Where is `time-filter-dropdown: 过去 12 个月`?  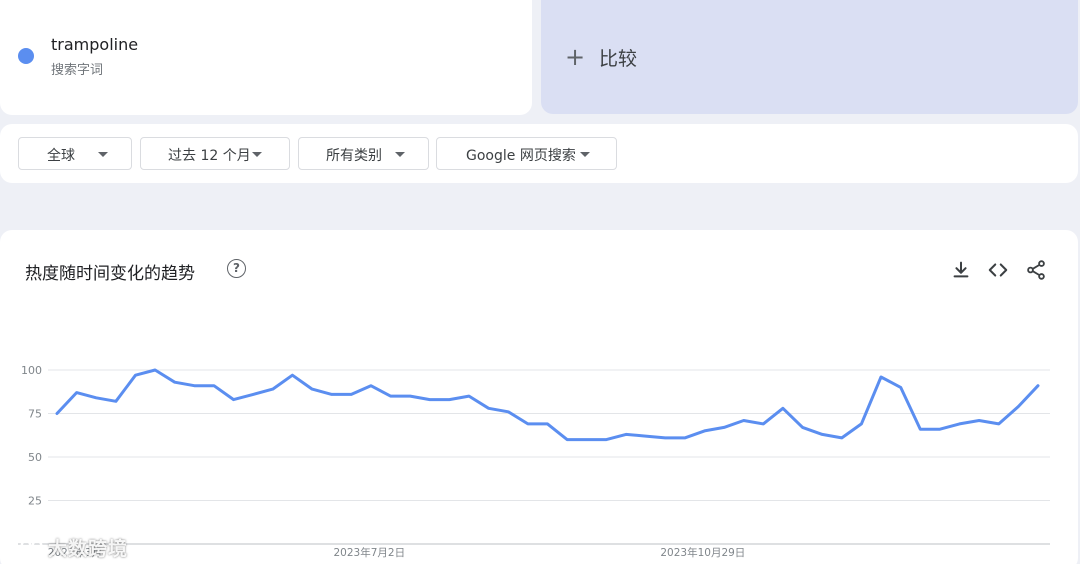 time-filter-dropdown: 过去 12 个月 is located at coordinates (215, 153).